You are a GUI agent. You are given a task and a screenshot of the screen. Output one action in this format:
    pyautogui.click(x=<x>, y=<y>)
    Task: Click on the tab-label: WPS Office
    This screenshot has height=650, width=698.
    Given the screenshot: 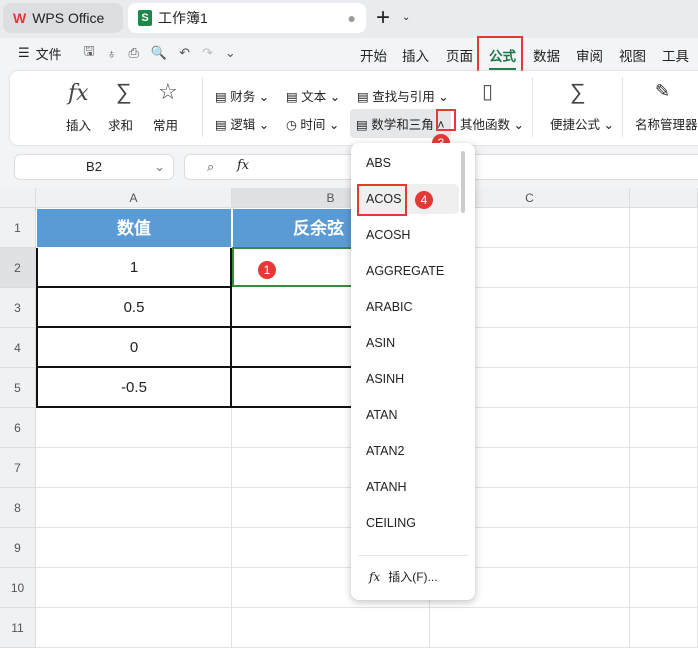 What is the action you would take?
    pyautogui.click(x=68, y=18)
    